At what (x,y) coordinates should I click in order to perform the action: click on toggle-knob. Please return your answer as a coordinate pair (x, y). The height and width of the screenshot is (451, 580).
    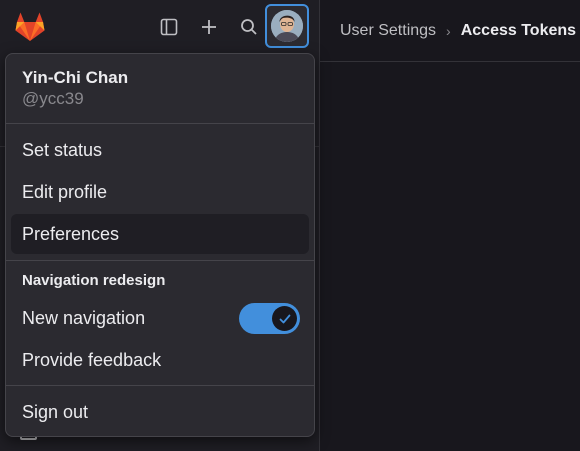
    Looking at the image, I should click on (284, 318).